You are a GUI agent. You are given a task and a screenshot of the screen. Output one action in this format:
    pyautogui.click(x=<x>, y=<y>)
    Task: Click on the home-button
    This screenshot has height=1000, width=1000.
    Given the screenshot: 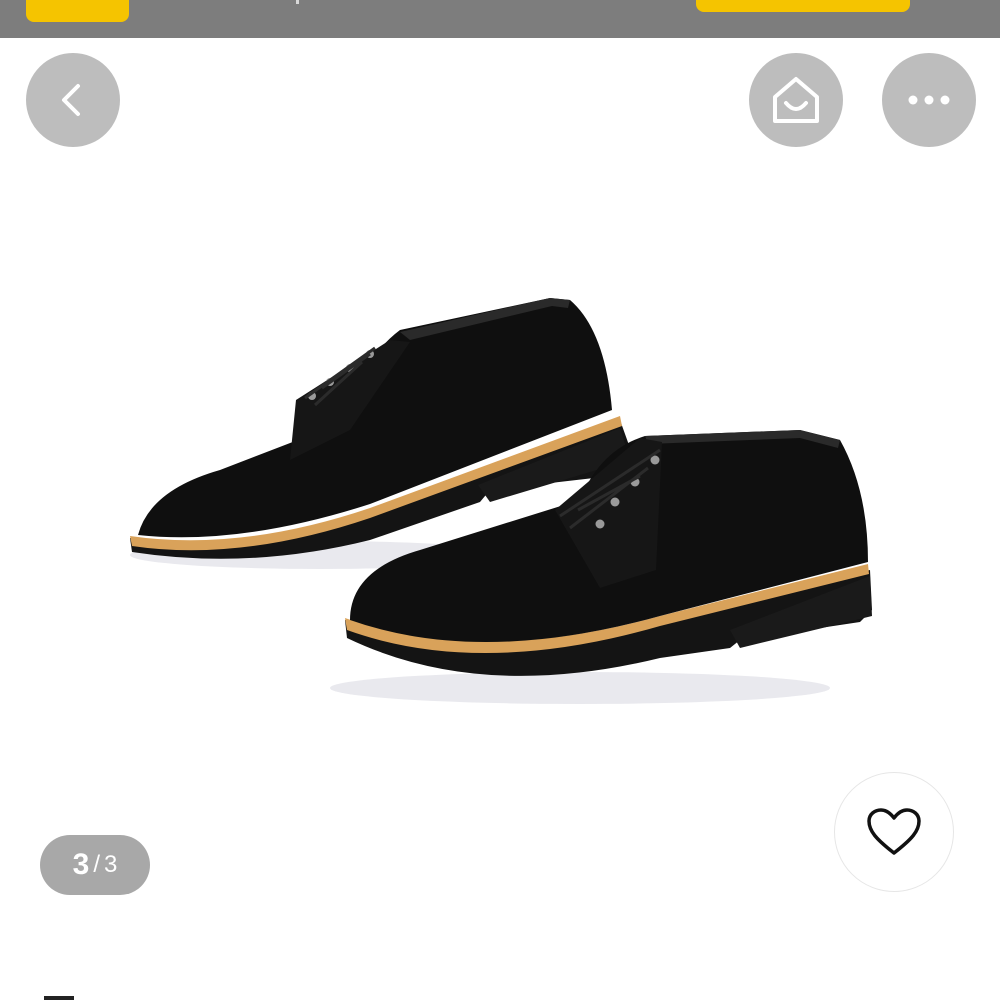 What is the action you would take?
    pyautogui.click(x=796, y=100)
    